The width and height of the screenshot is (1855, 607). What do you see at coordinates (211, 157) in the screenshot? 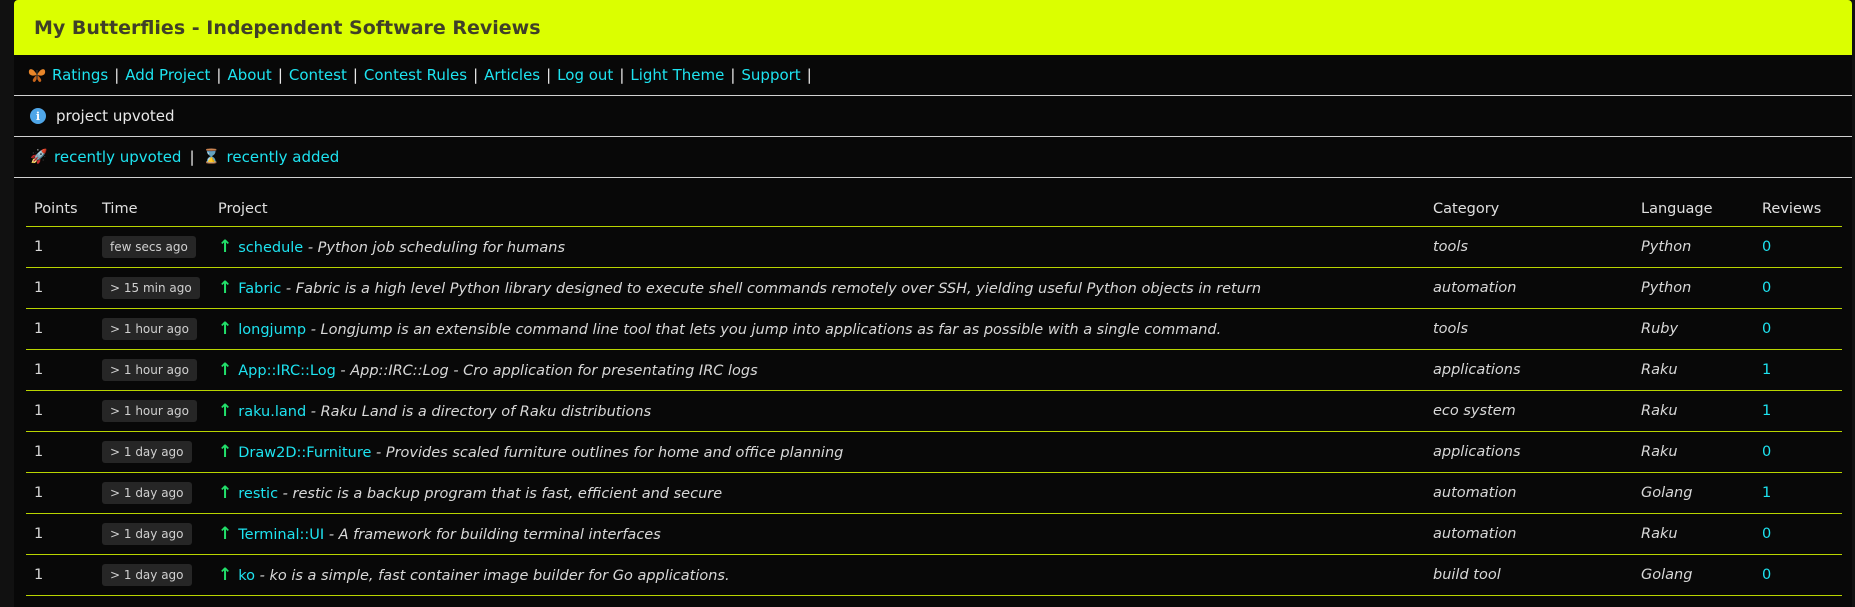
I see `hourglass-icon: ⌛` at bounding box center [211, 157].